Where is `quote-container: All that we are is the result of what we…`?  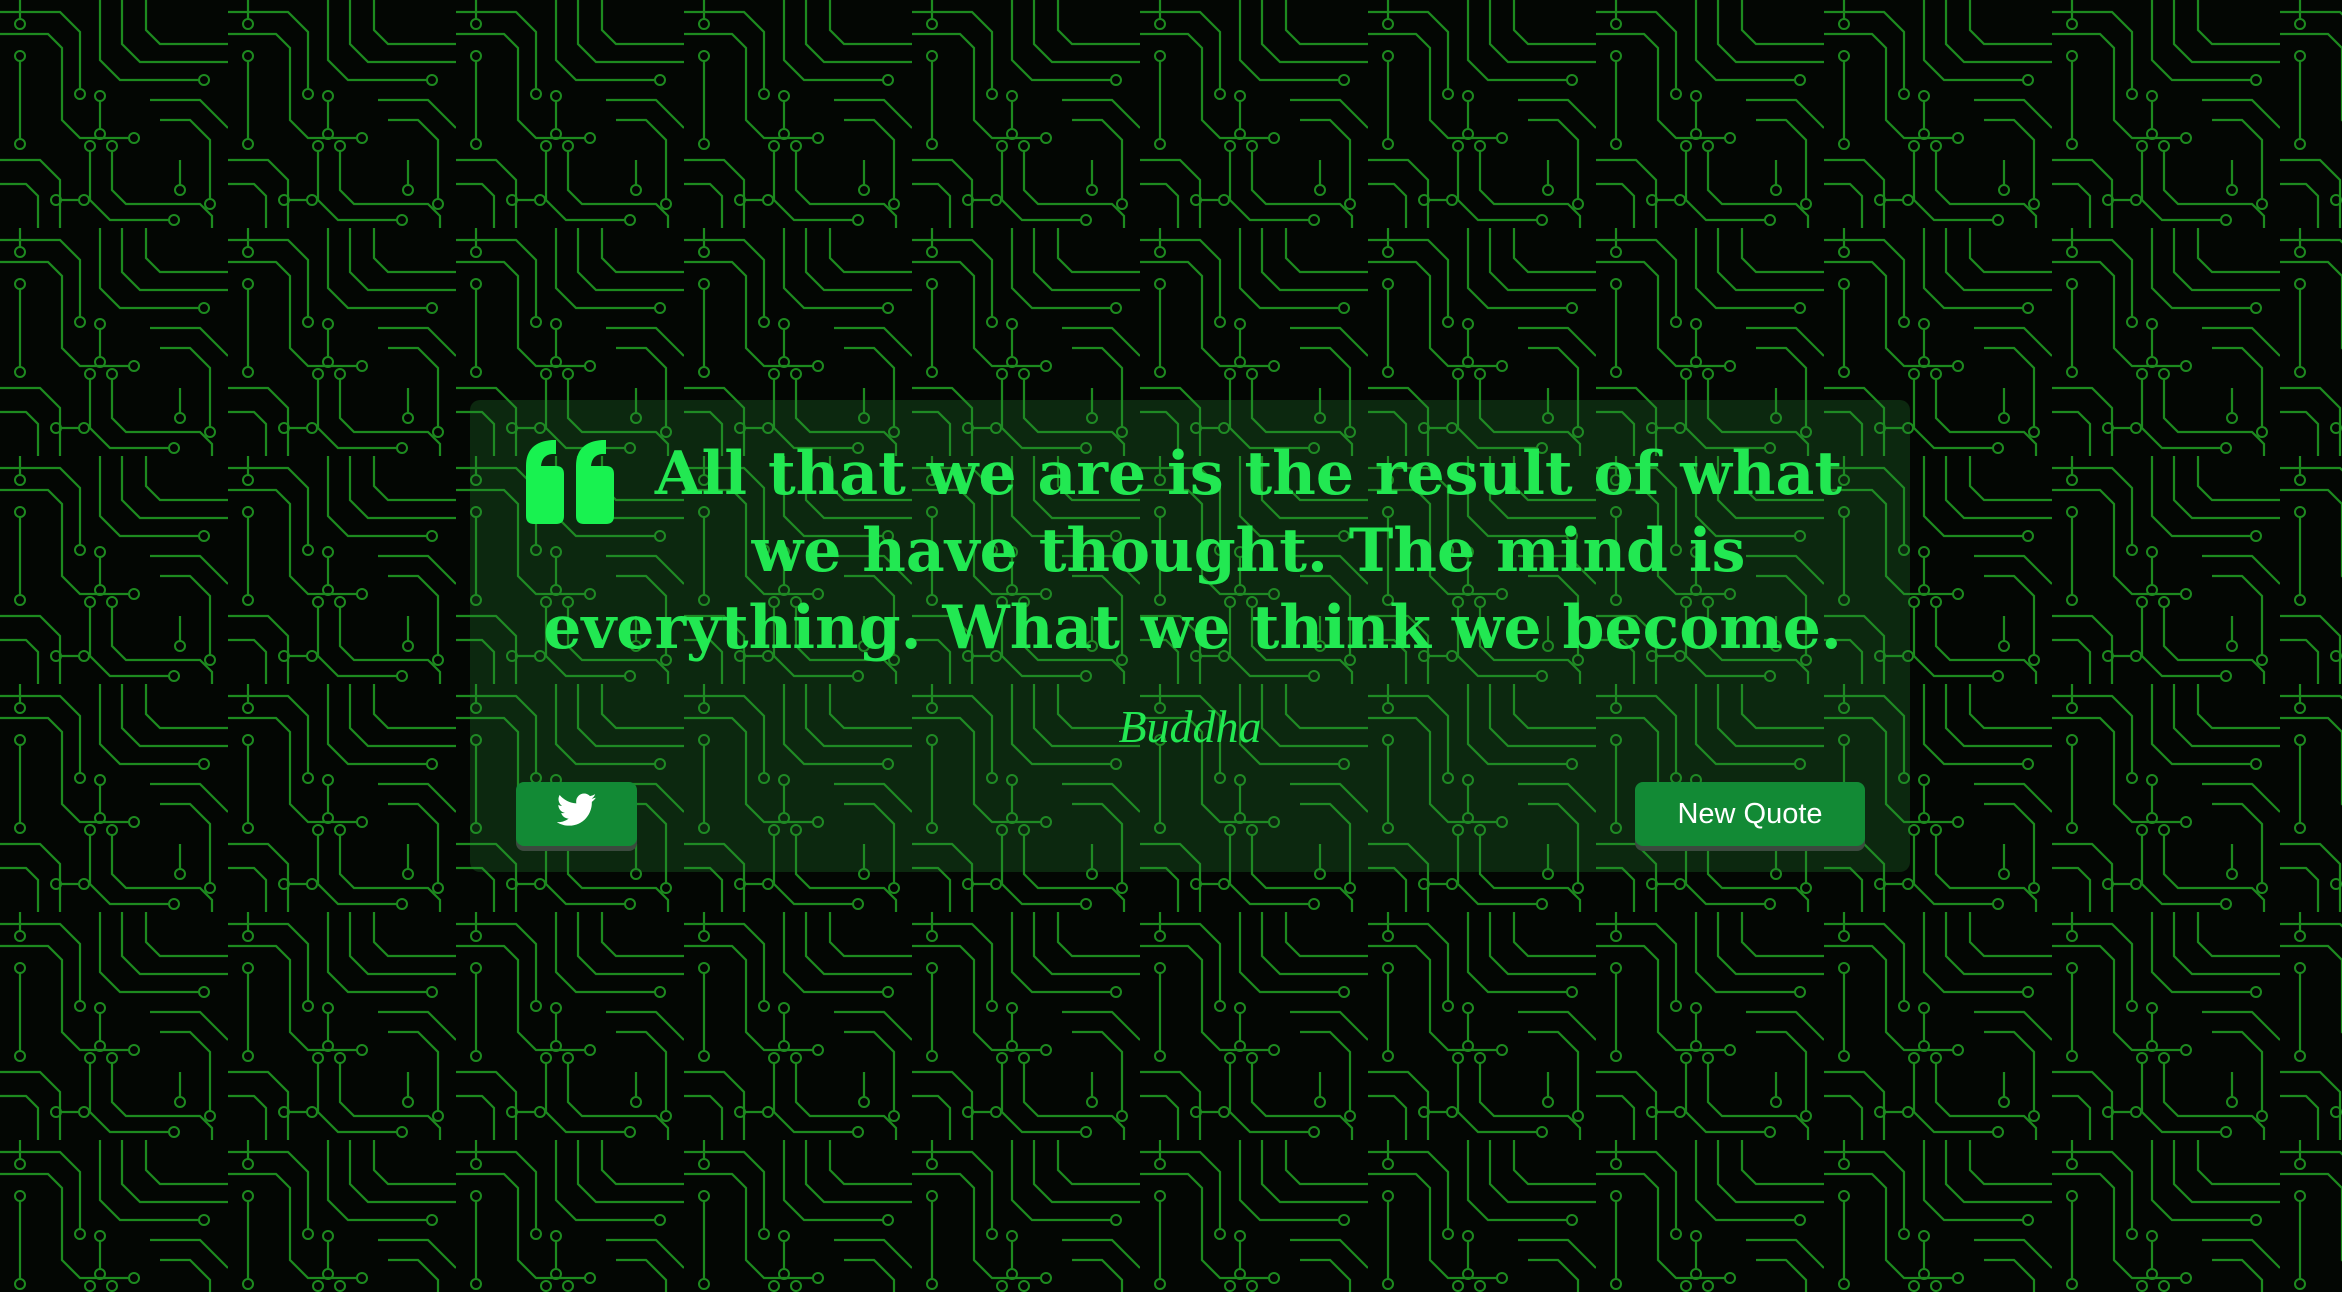 quote-container: All that we are is the result of what we… is located at coordinates (1192, 551).